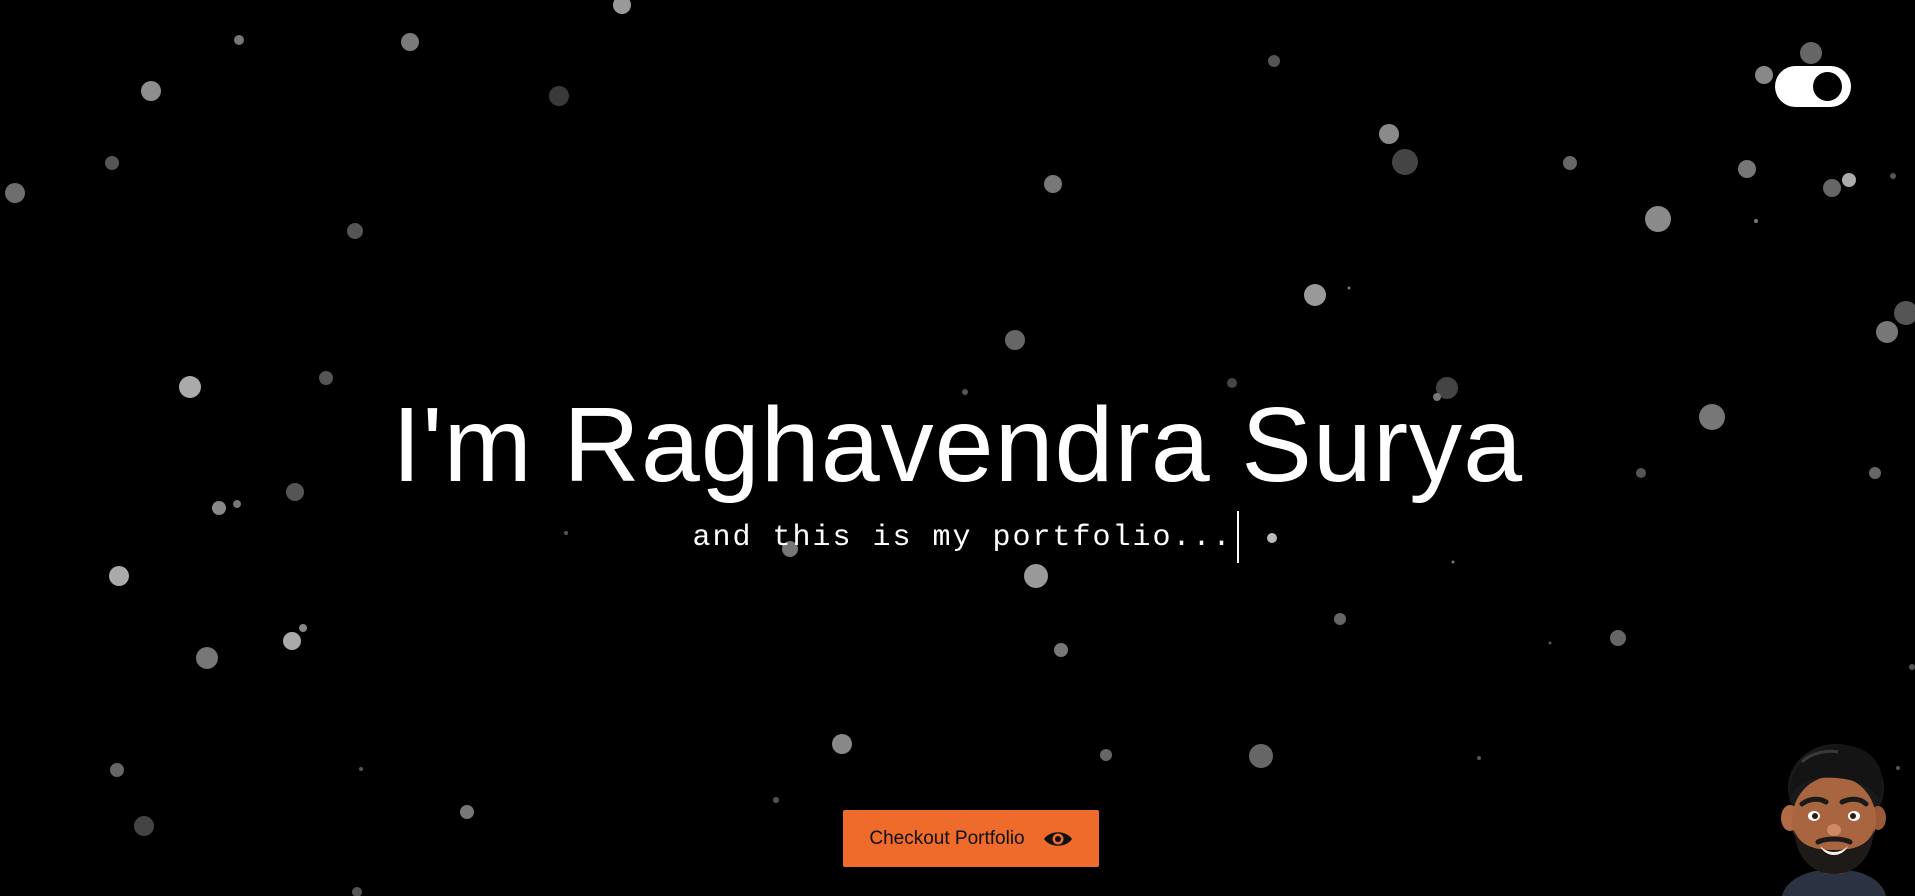 The height and width of the screenshot is (896, 1915). Describe the element at coordinates (1237, 537) in the screenshot. I see `typing-cursor` at that location.